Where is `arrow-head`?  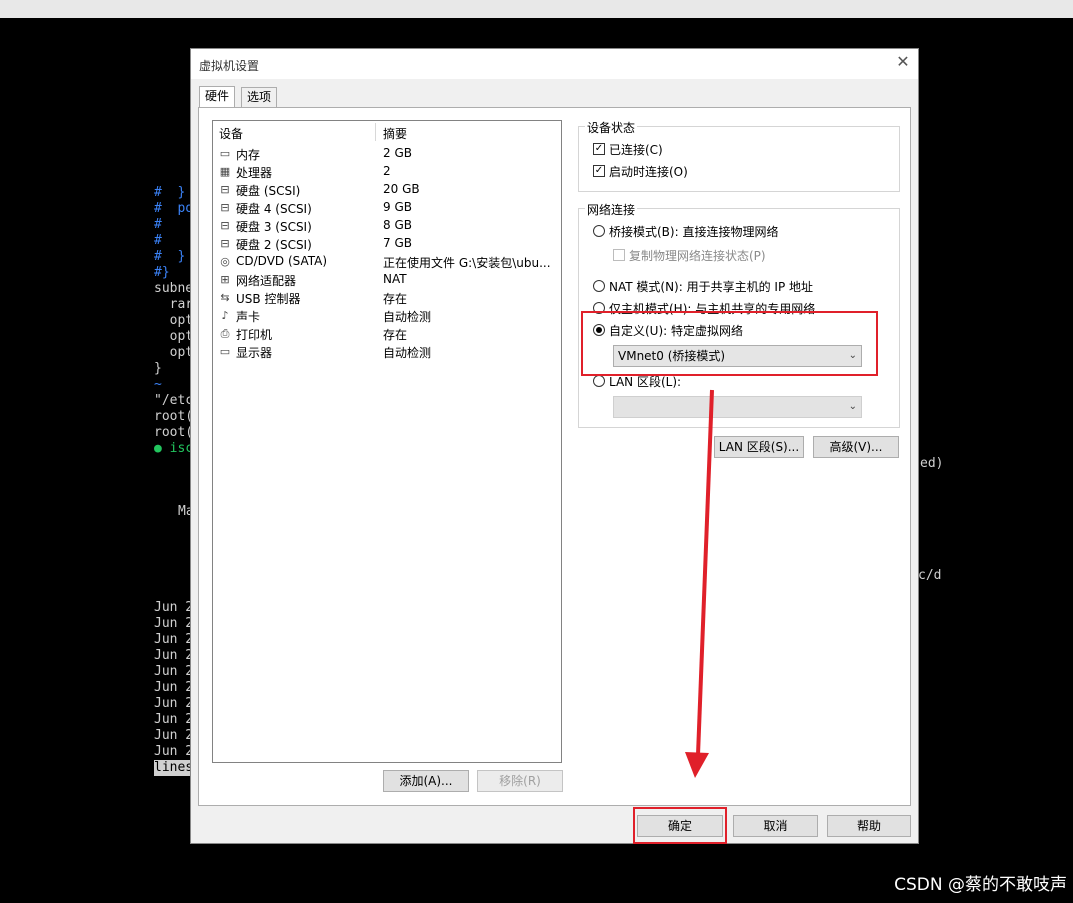
arrow-head is located at coordinates (697, 765).